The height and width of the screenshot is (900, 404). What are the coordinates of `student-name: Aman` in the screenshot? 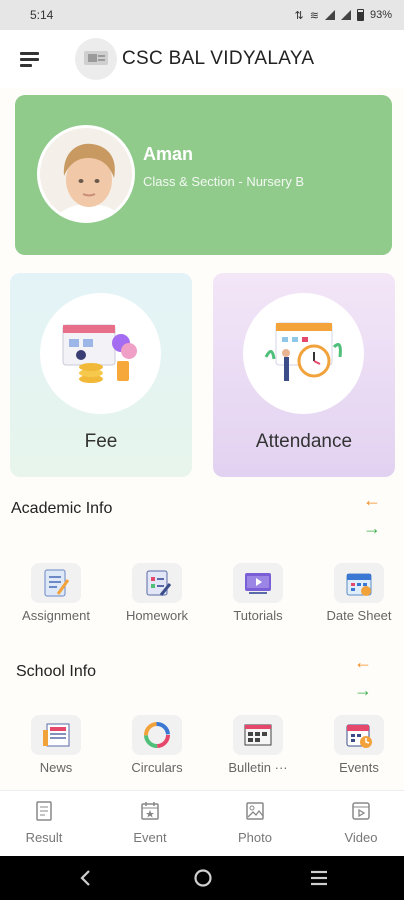 It's located at (168, 154).